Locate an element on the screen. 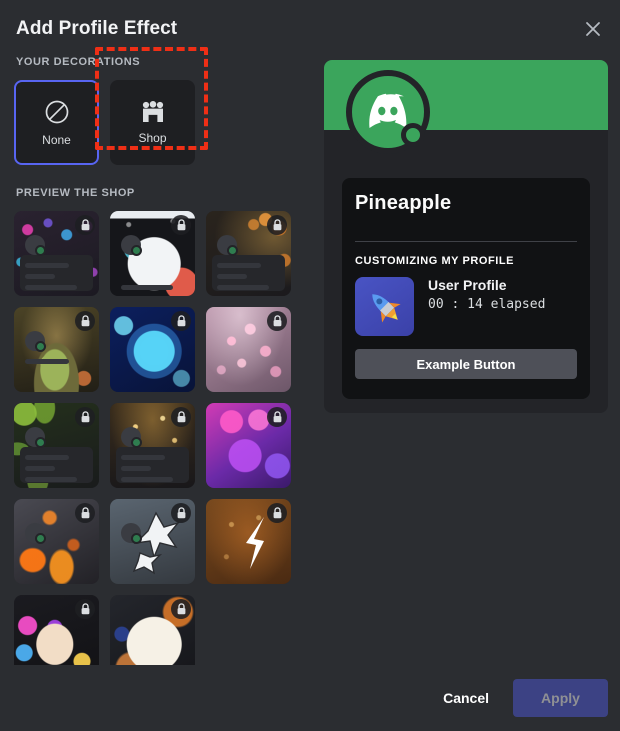  no-entry-icon is located at coordinates (57, 112).